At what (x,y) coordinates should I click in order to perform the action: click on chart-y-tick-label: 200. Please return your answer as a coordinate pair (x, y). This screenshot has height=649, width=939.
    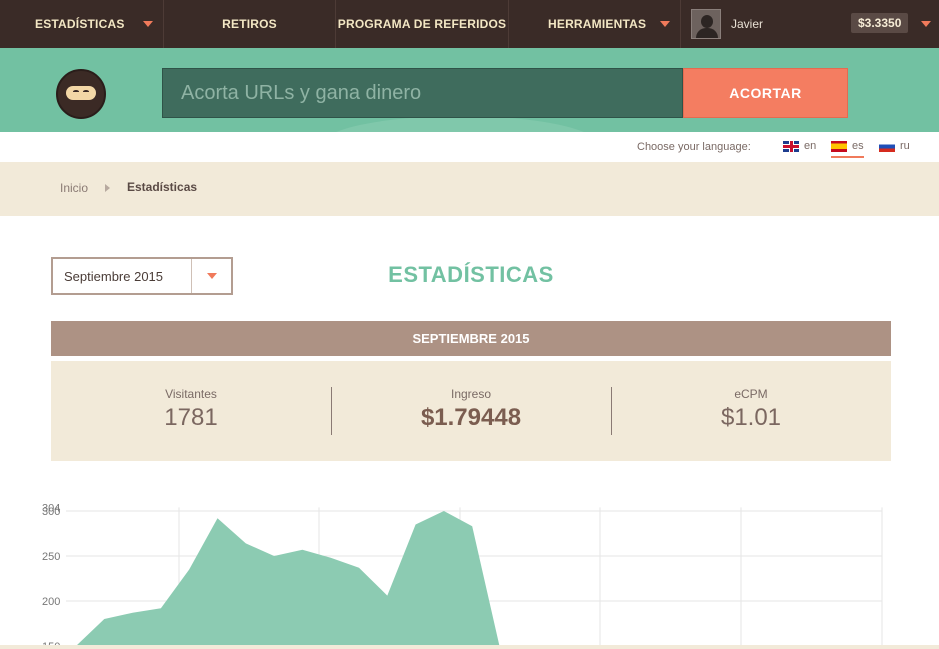
    Looking at the image, I should click on (51, 602).